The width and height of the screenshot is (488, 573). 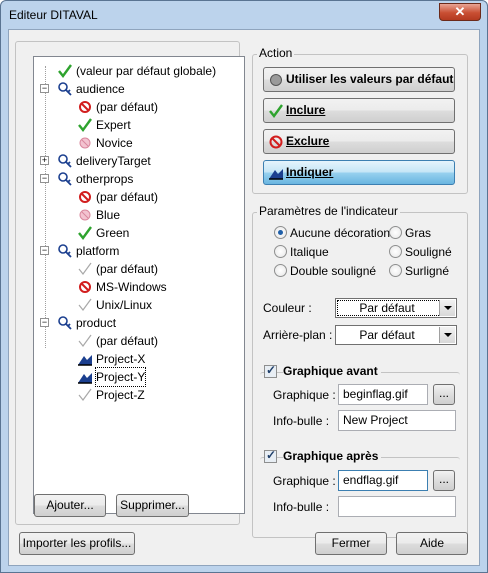 What do you see at coordinates (280, 270) in the screenshot?
I see `style-double-underline-radio` at bounding box center [280, 270].